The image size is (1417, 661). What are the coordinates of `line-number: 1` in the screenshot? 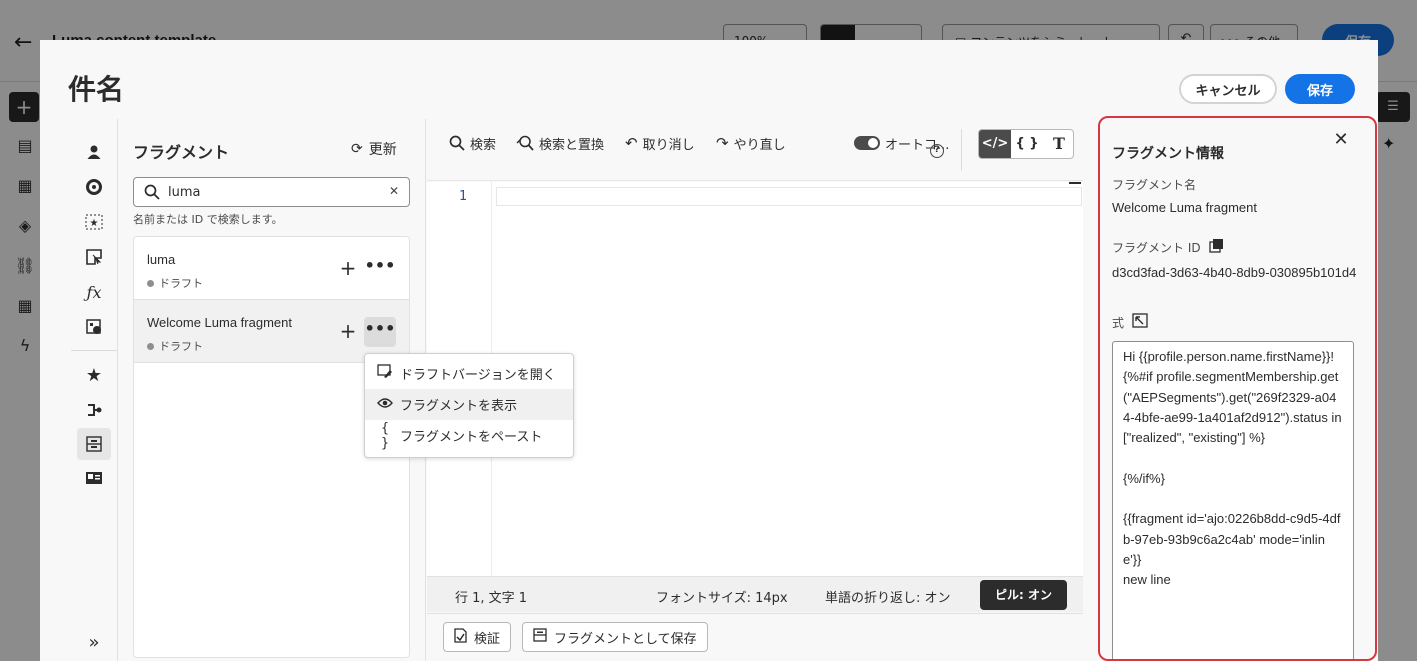 It's located at (463, 196).